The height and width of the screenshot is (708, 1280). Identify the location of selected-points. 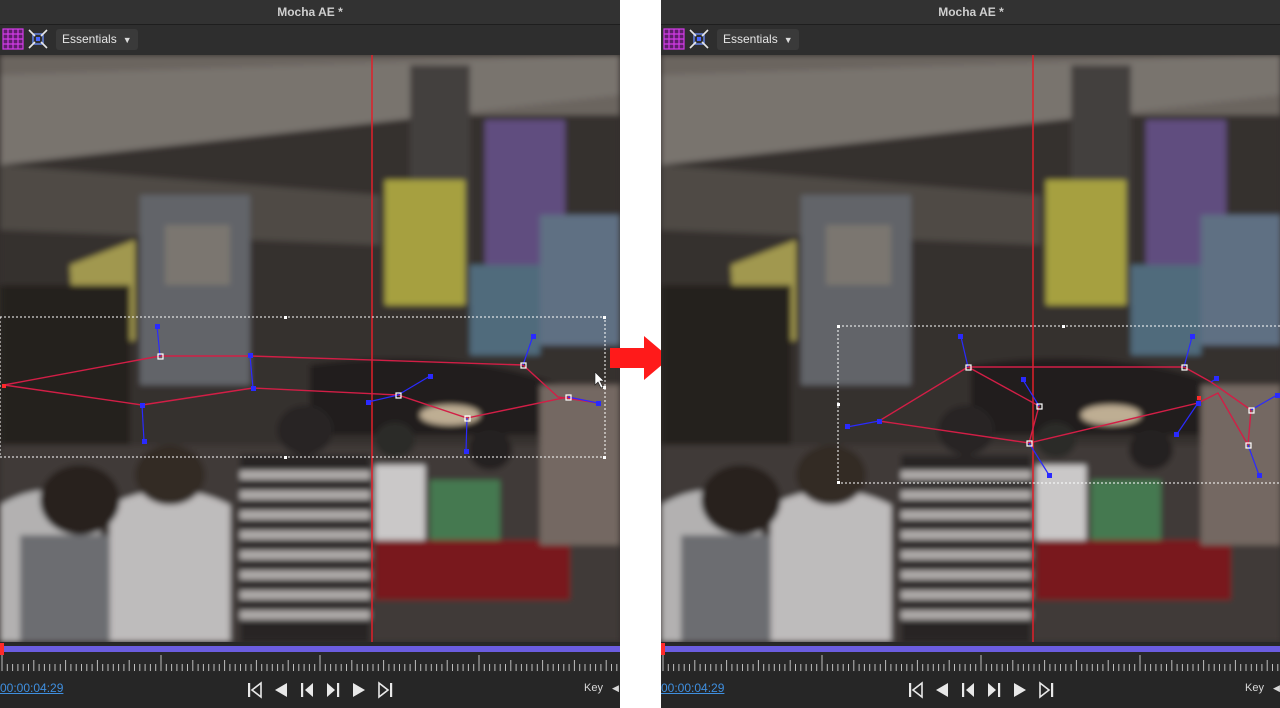
(1110, 406).